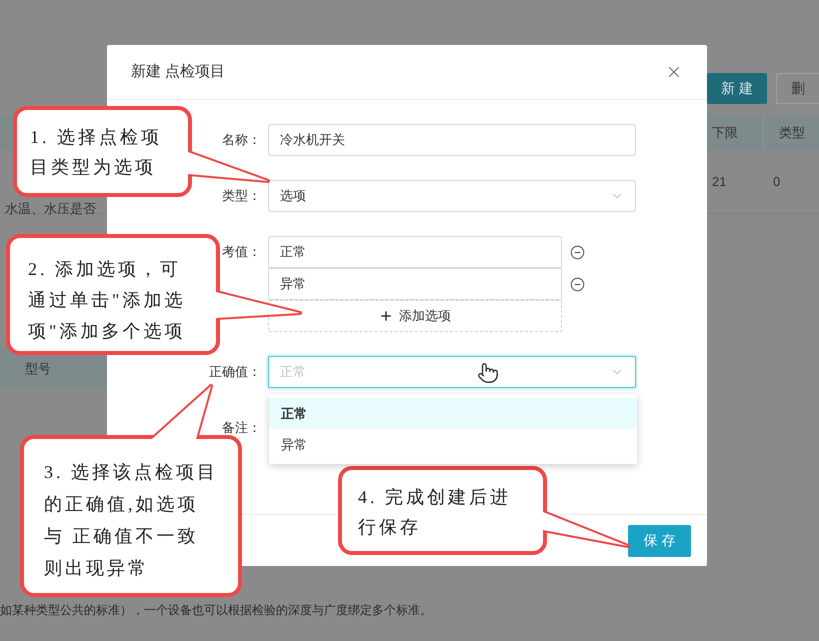 Image resolution: width=819 pixels, height=641 pixels. Describe the element at coordinates (725, 133) in the screenshot. I see `column-header: 下限` at that location.